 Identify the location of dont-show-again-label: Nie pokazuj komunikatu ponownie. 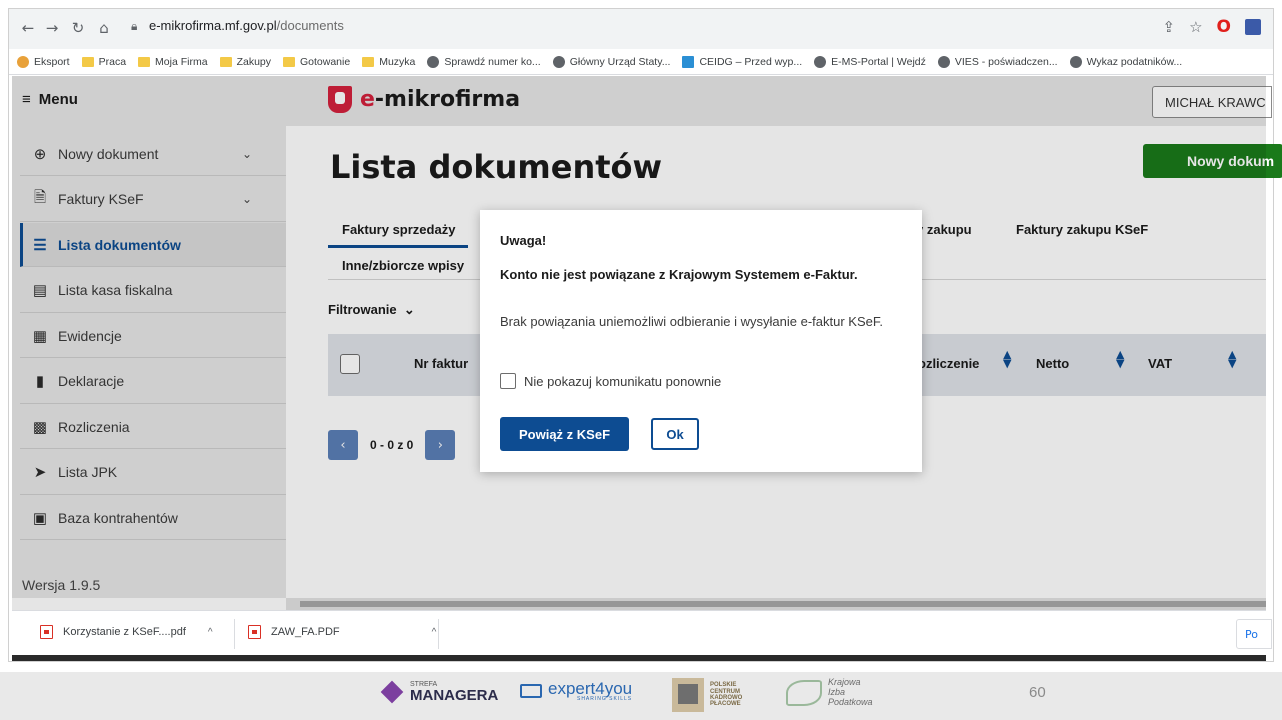
(622, 381).